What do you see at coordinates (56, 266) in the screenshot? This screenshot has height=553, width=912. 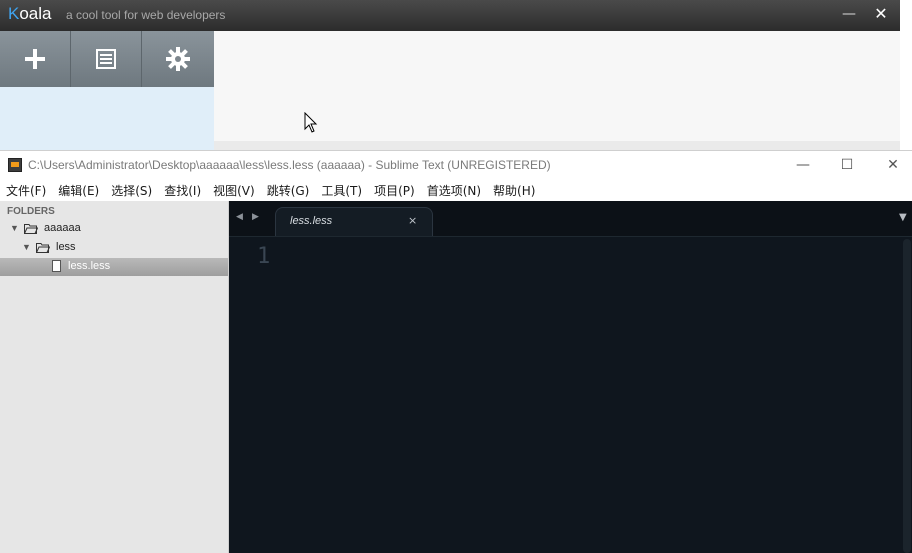 I see `file-icon` at bounding box center [56, 266].